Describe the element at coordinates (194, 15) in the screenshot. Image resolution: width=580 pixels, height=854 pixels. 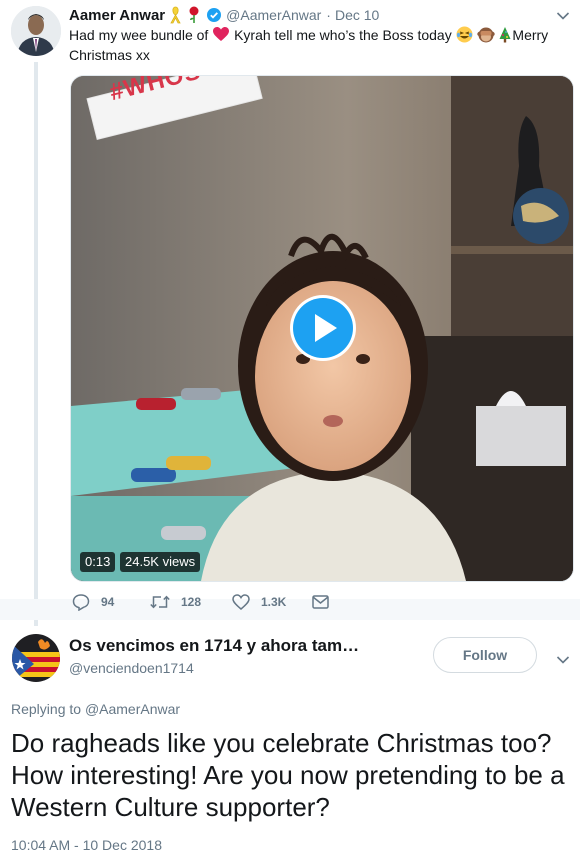
I see `rose-icon` at that location.